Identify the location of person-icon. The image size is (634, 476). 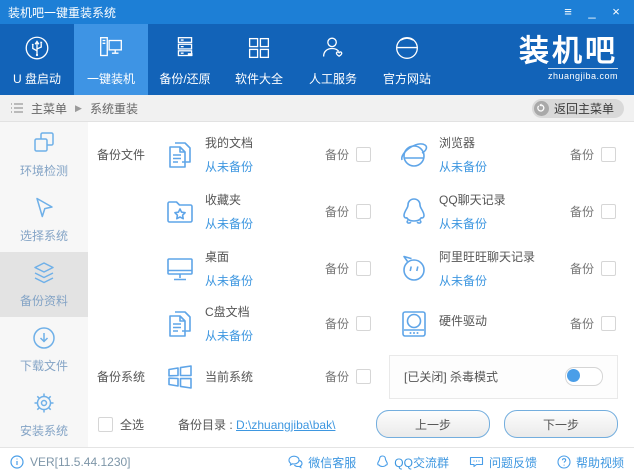
(333, 48).